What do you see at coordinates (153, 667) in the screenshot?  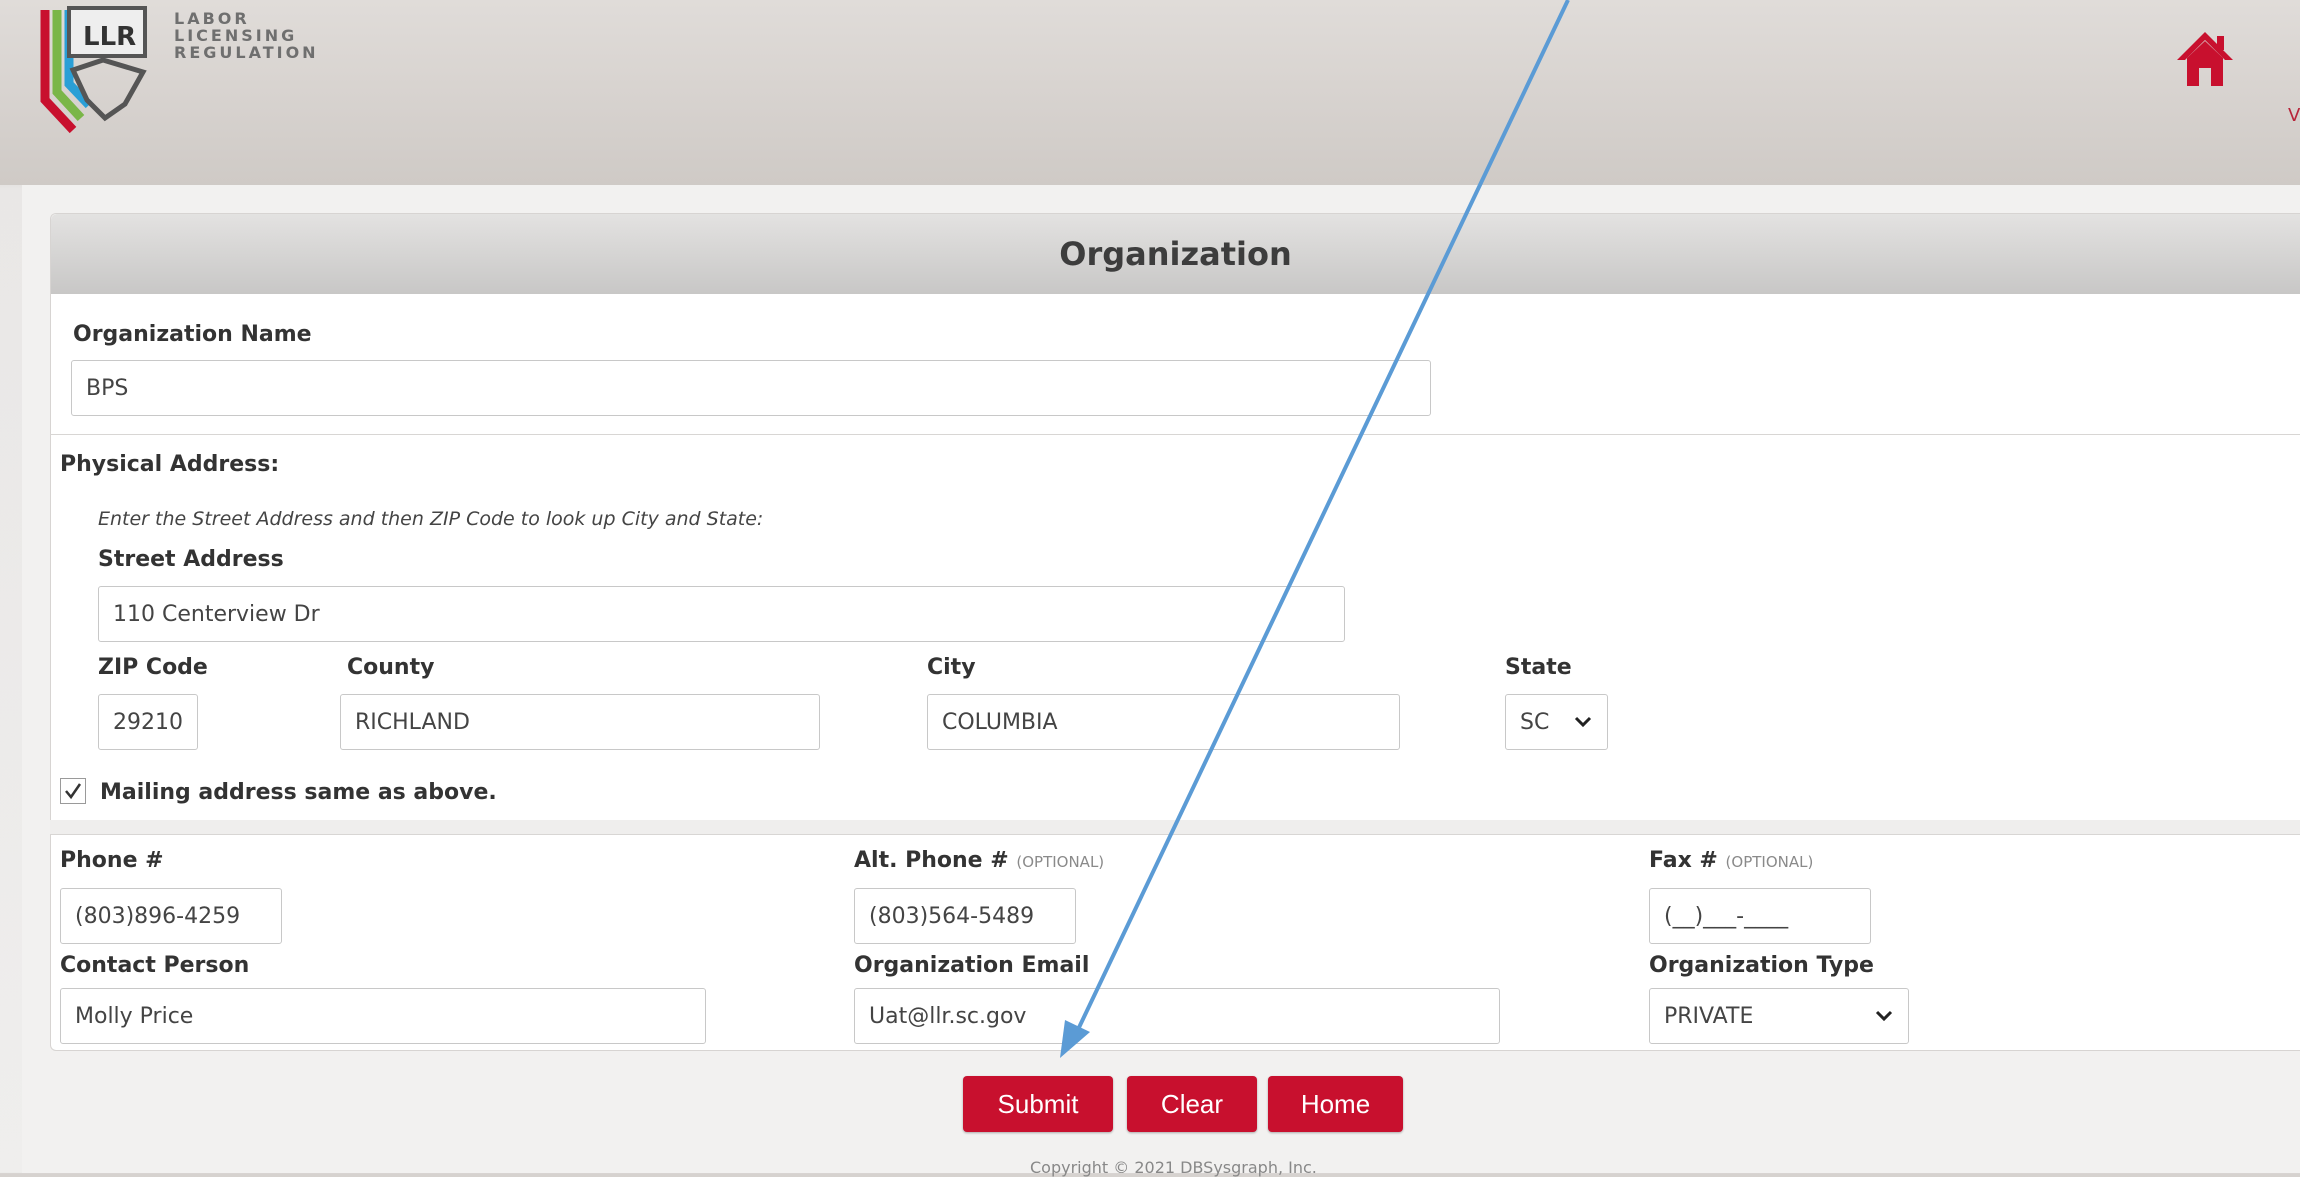 I see `zip-label: ZIP Code` at bounding box center [153, 667].